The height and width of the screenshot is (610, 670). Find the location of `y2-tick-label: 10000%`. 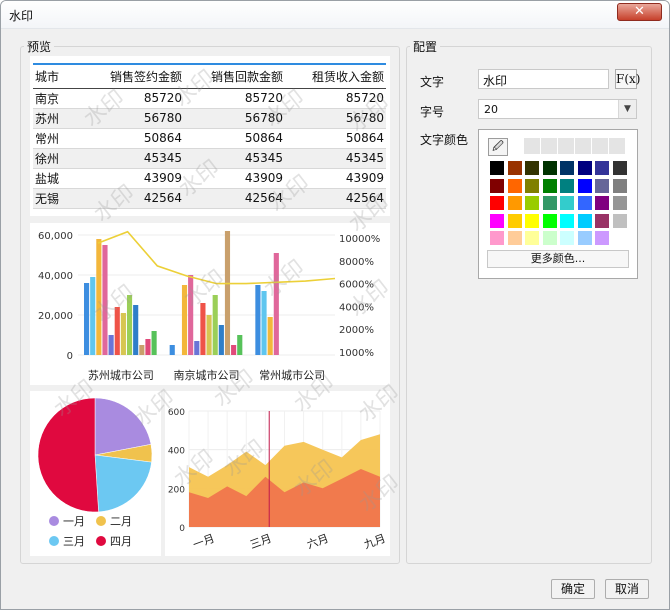

y2-tick-label: 10000% is located at coordinates (359, 239).